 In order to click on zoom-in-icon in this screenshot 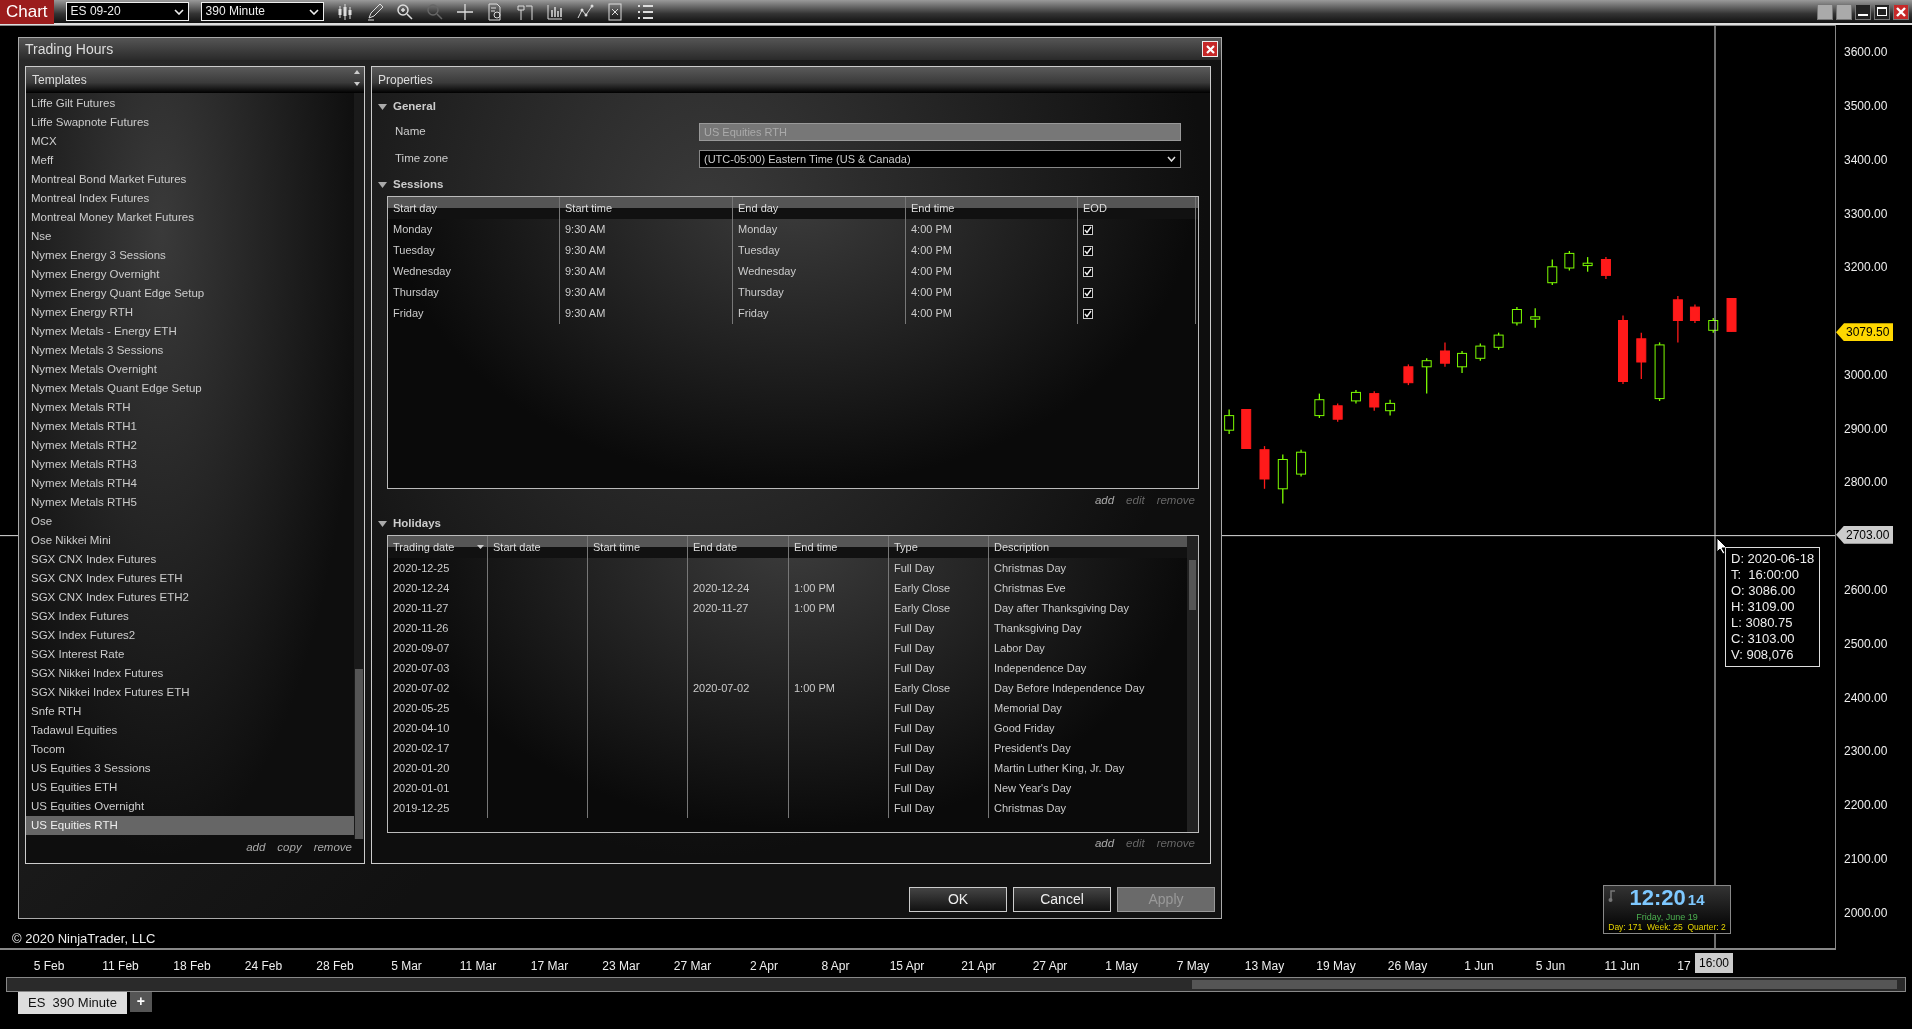, I will do `click(404, 11)`.